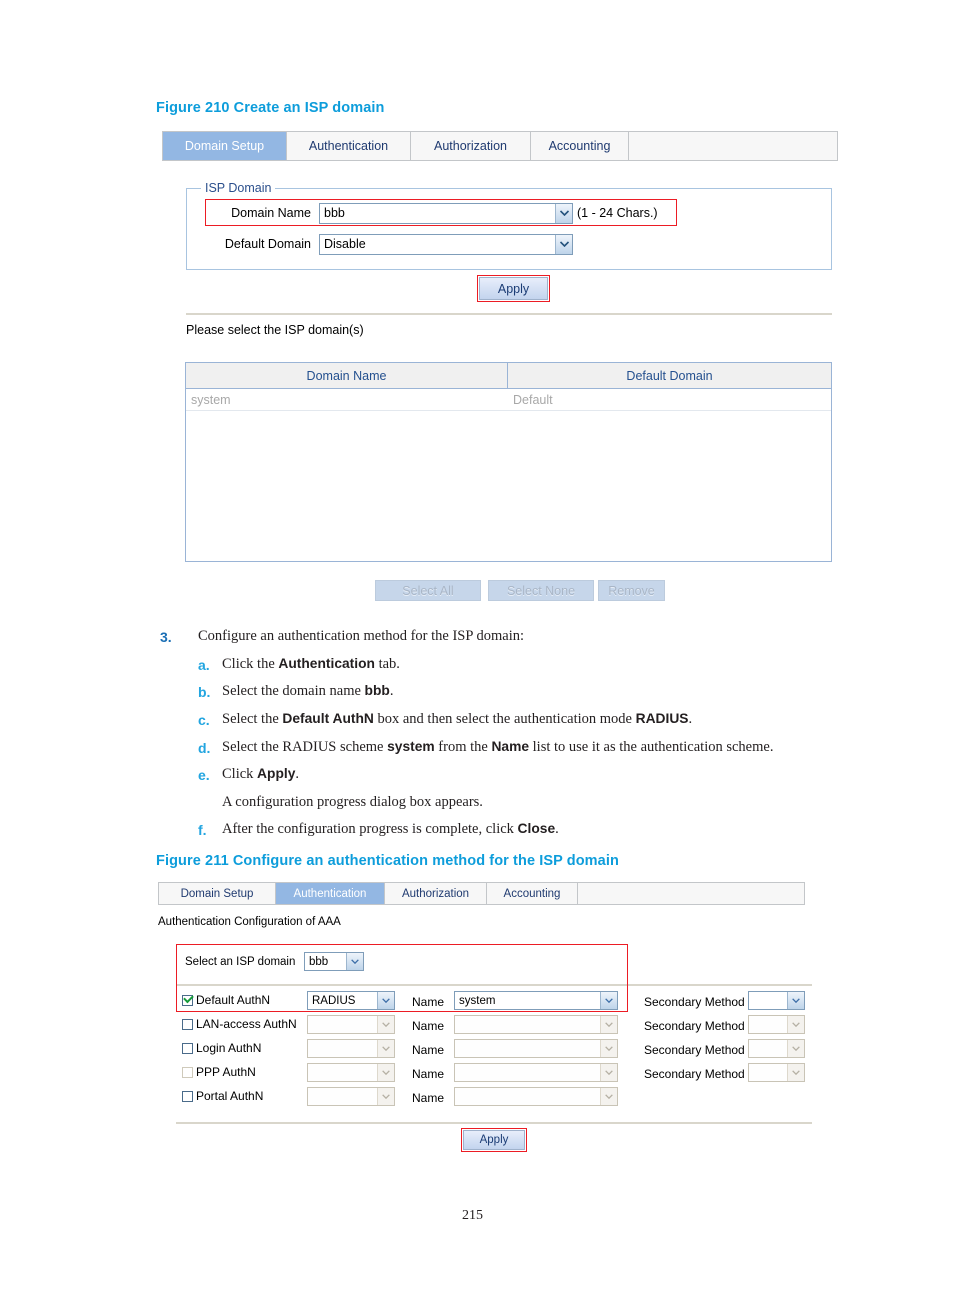 This screenshot has height=1296, width=954. Describe the element at coordinates (776, 1048) in the screenshot. I see `secondary-combo-login-authn` at that location.